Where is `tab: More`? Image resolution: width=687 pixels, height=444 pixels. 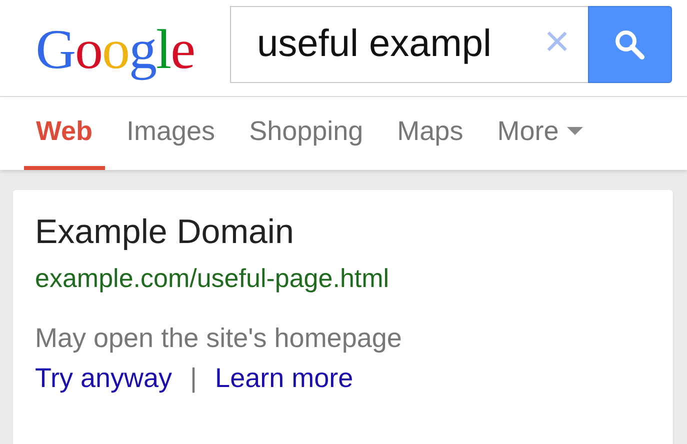 tab: More is located at coordinates (540, 133).